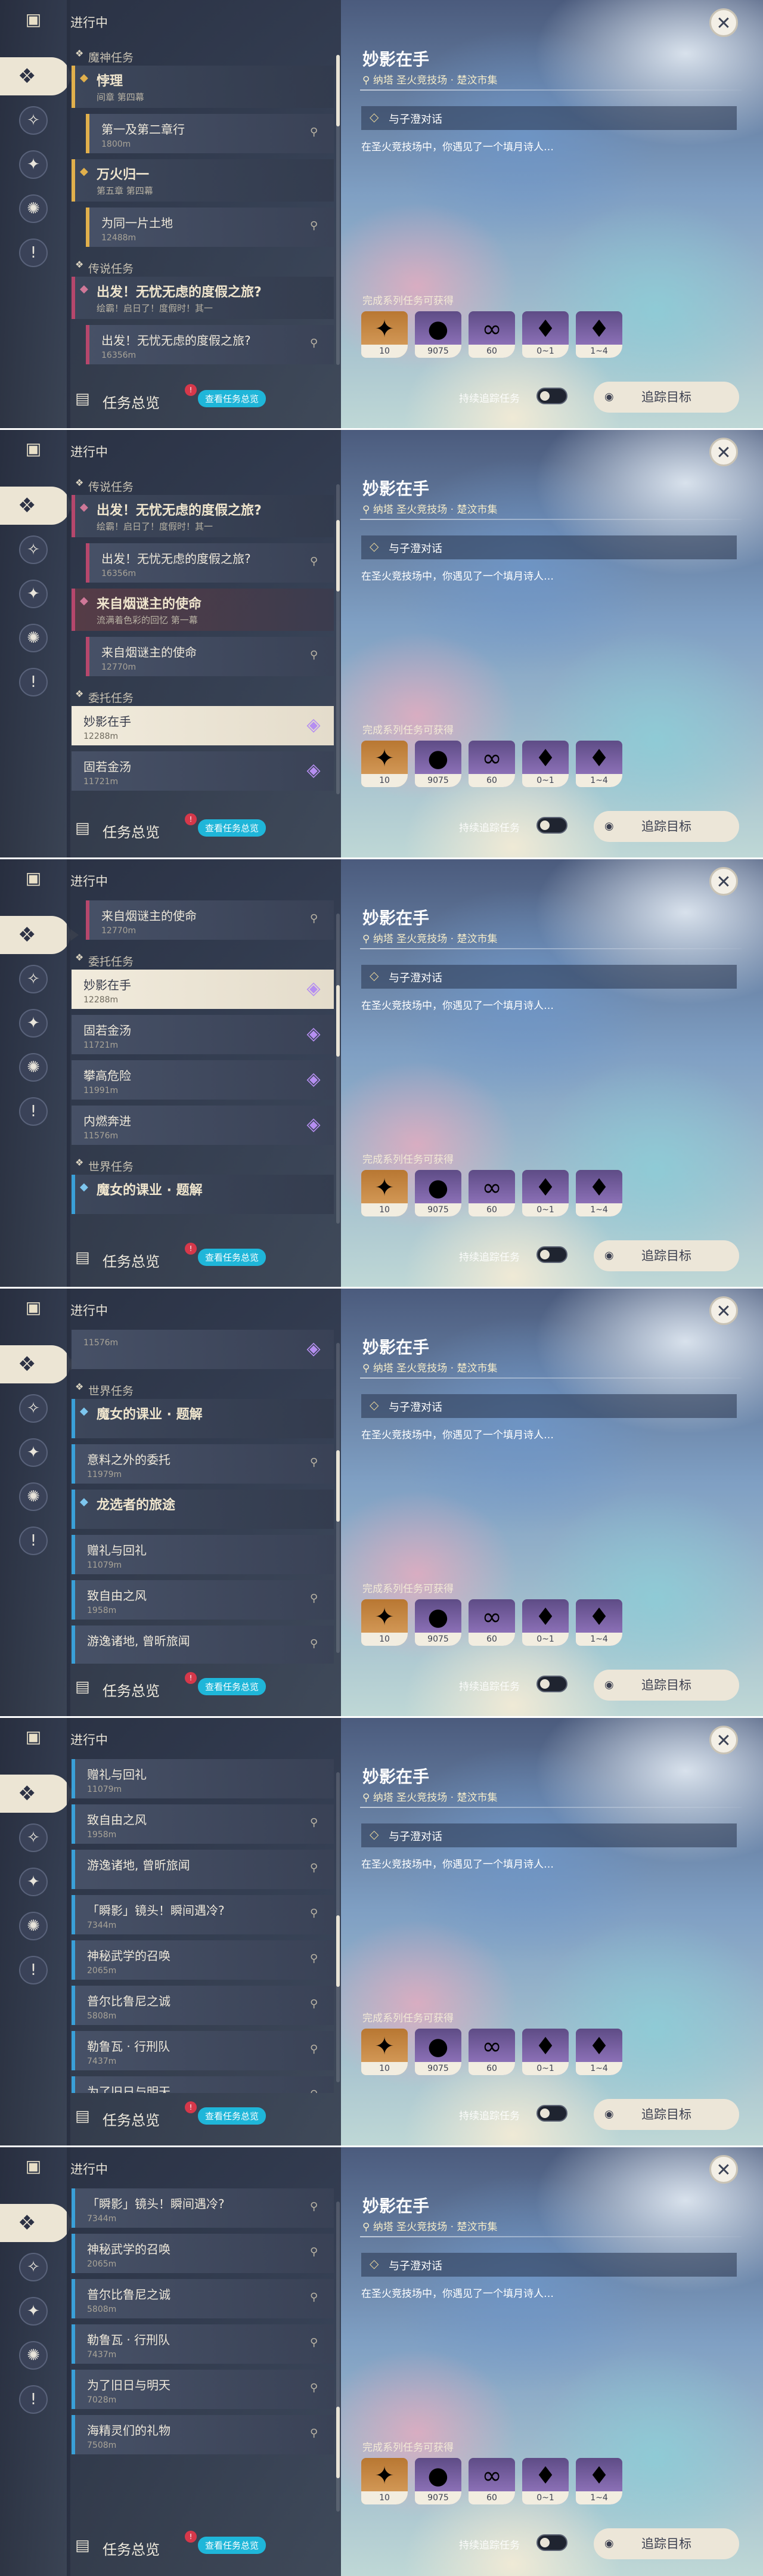 The height and width of the screenshot is (2576, 763). Describe the element at coordinates (203, 1914) in the screenshot. I see `quest-item: 「瞬影」镜头！瞬间遇冷? 7344m ⚲` at that location.